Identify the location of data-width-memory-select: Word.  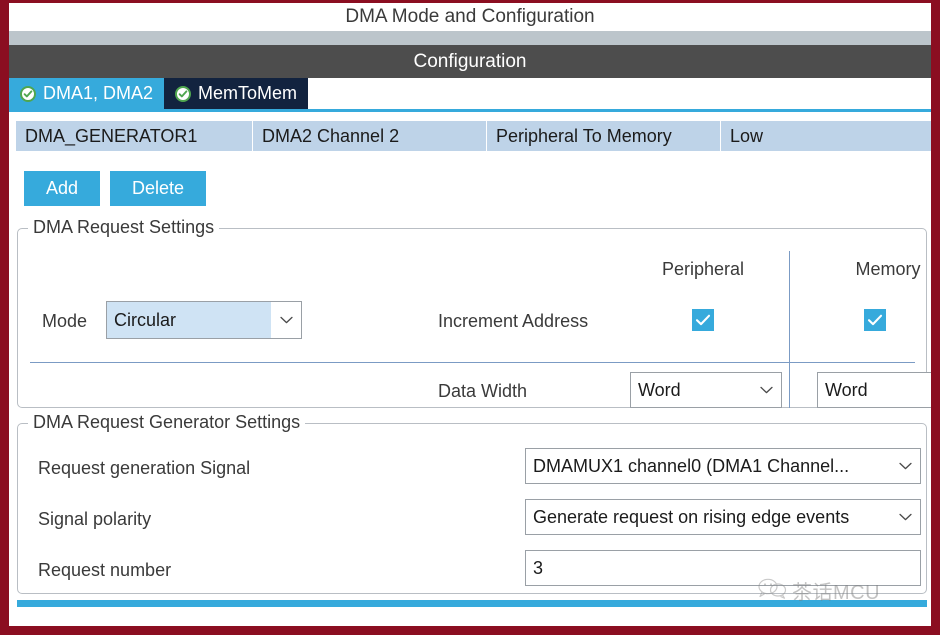
(874, 390).